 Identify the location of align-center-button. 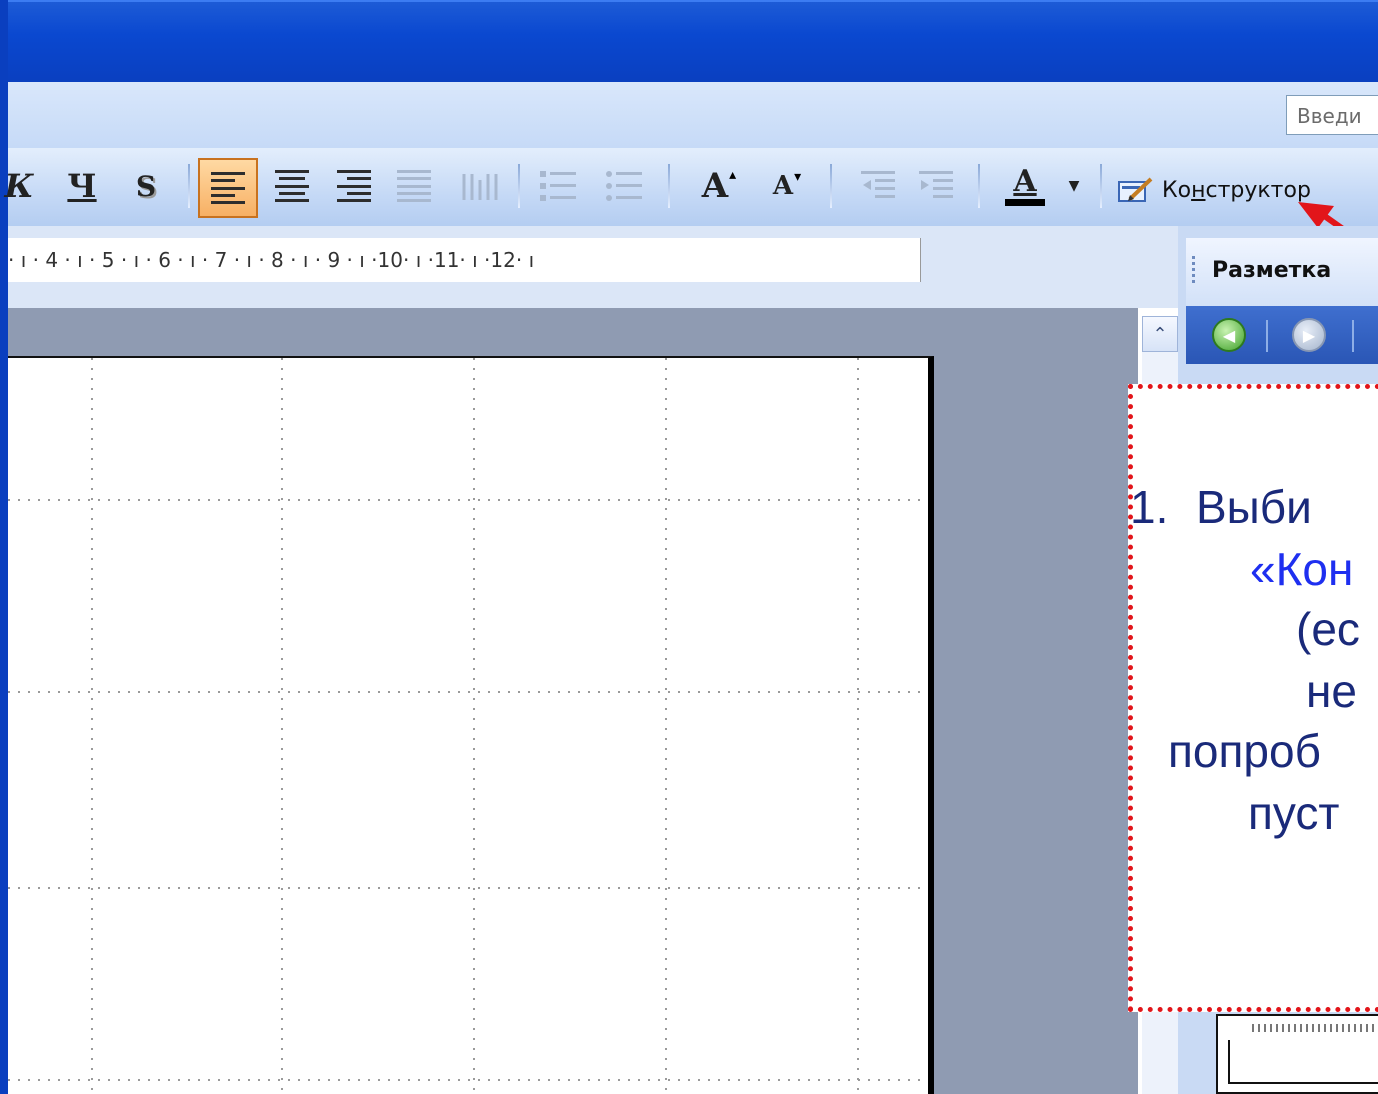
(292, 186).